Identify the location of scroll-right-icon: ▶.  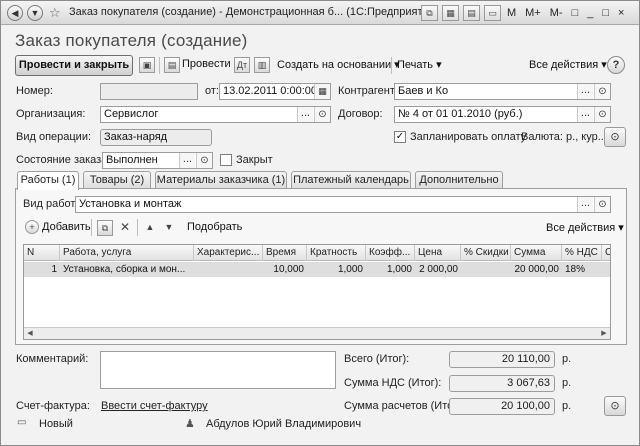
(604, 333).